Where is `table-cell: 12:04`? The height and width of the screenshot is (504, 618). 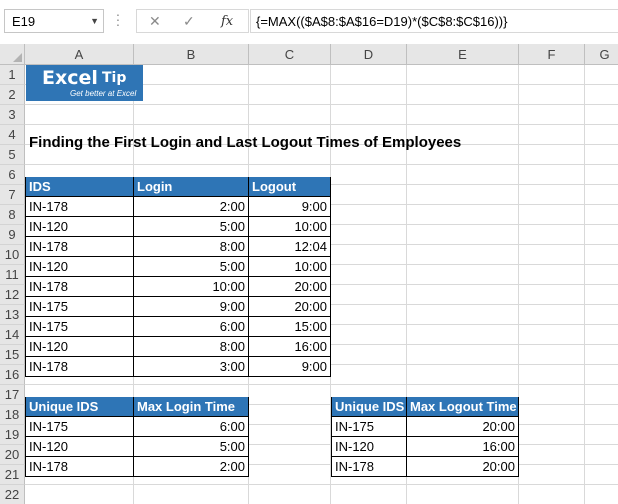 table-cell: 12:04 is located at coordinates (290, 247).